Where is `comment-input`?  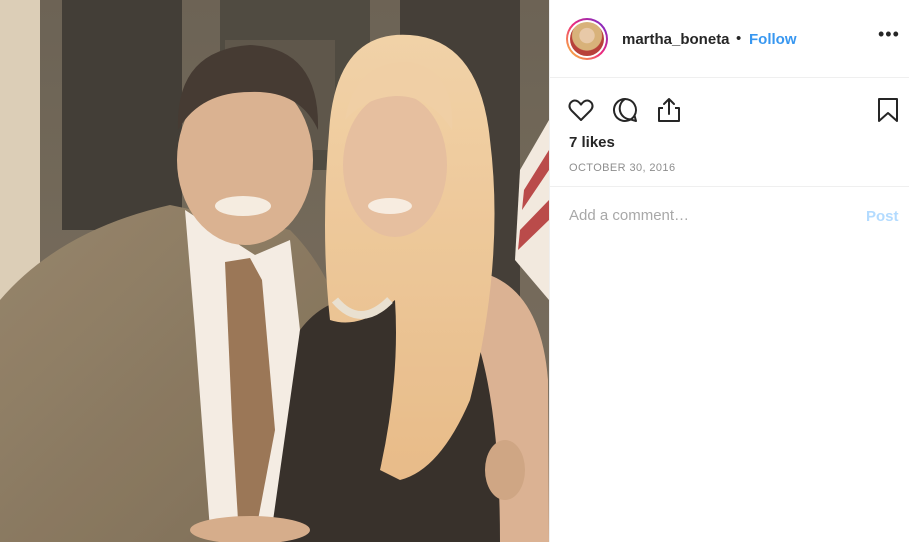
comment-input is located at coordinates (709, 215).